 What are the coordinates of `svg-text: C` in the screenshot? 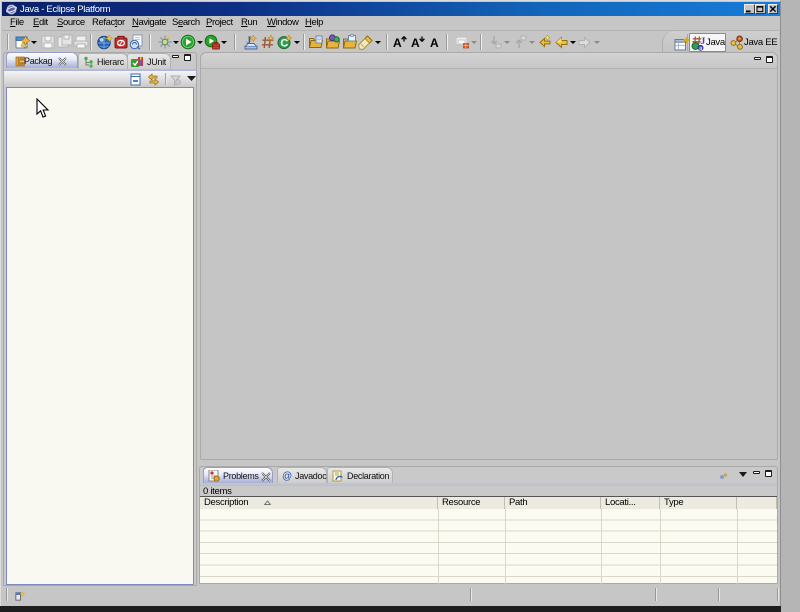 It's located at (284, 44).